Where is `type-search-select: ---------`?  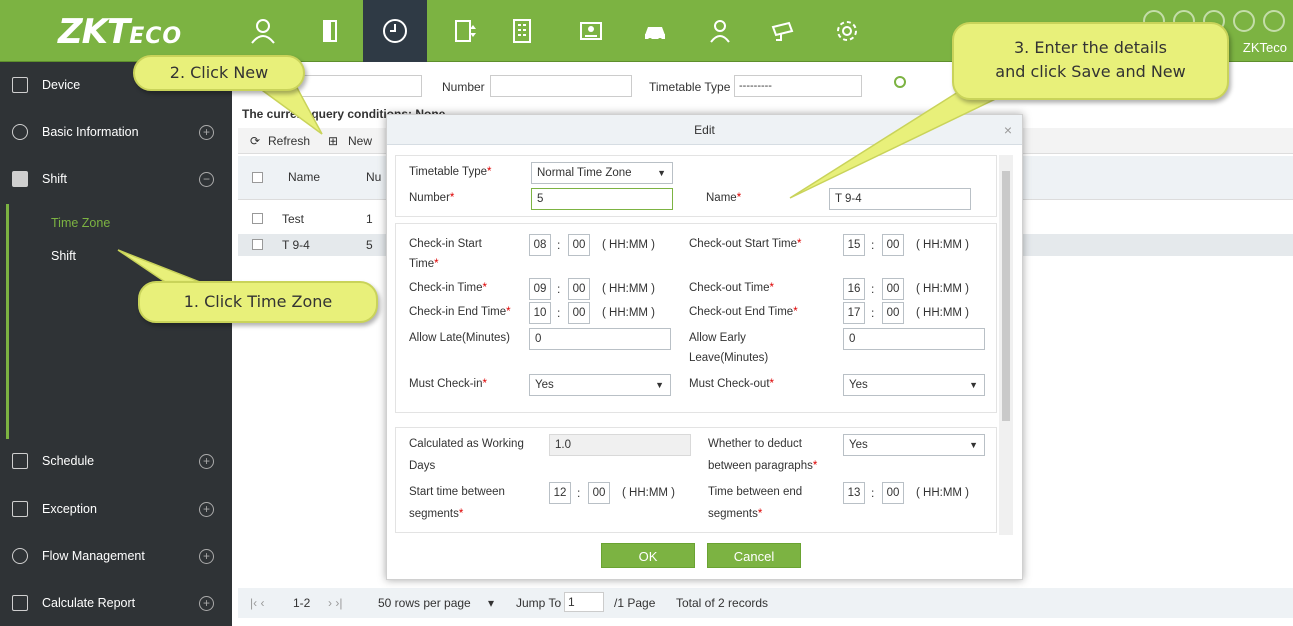
type-search-select: --------- is located at coordinates (798, 86).